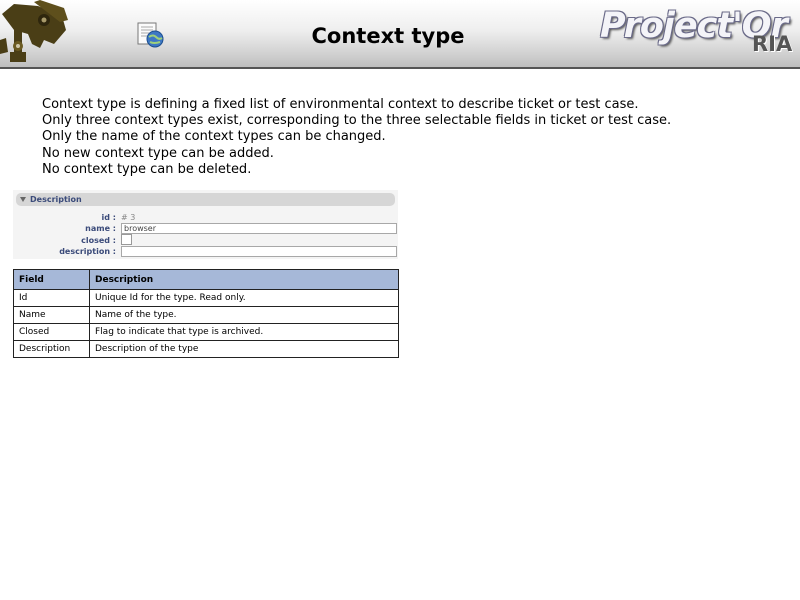  I want to click on column-header-description: Description, so click(244, 279).